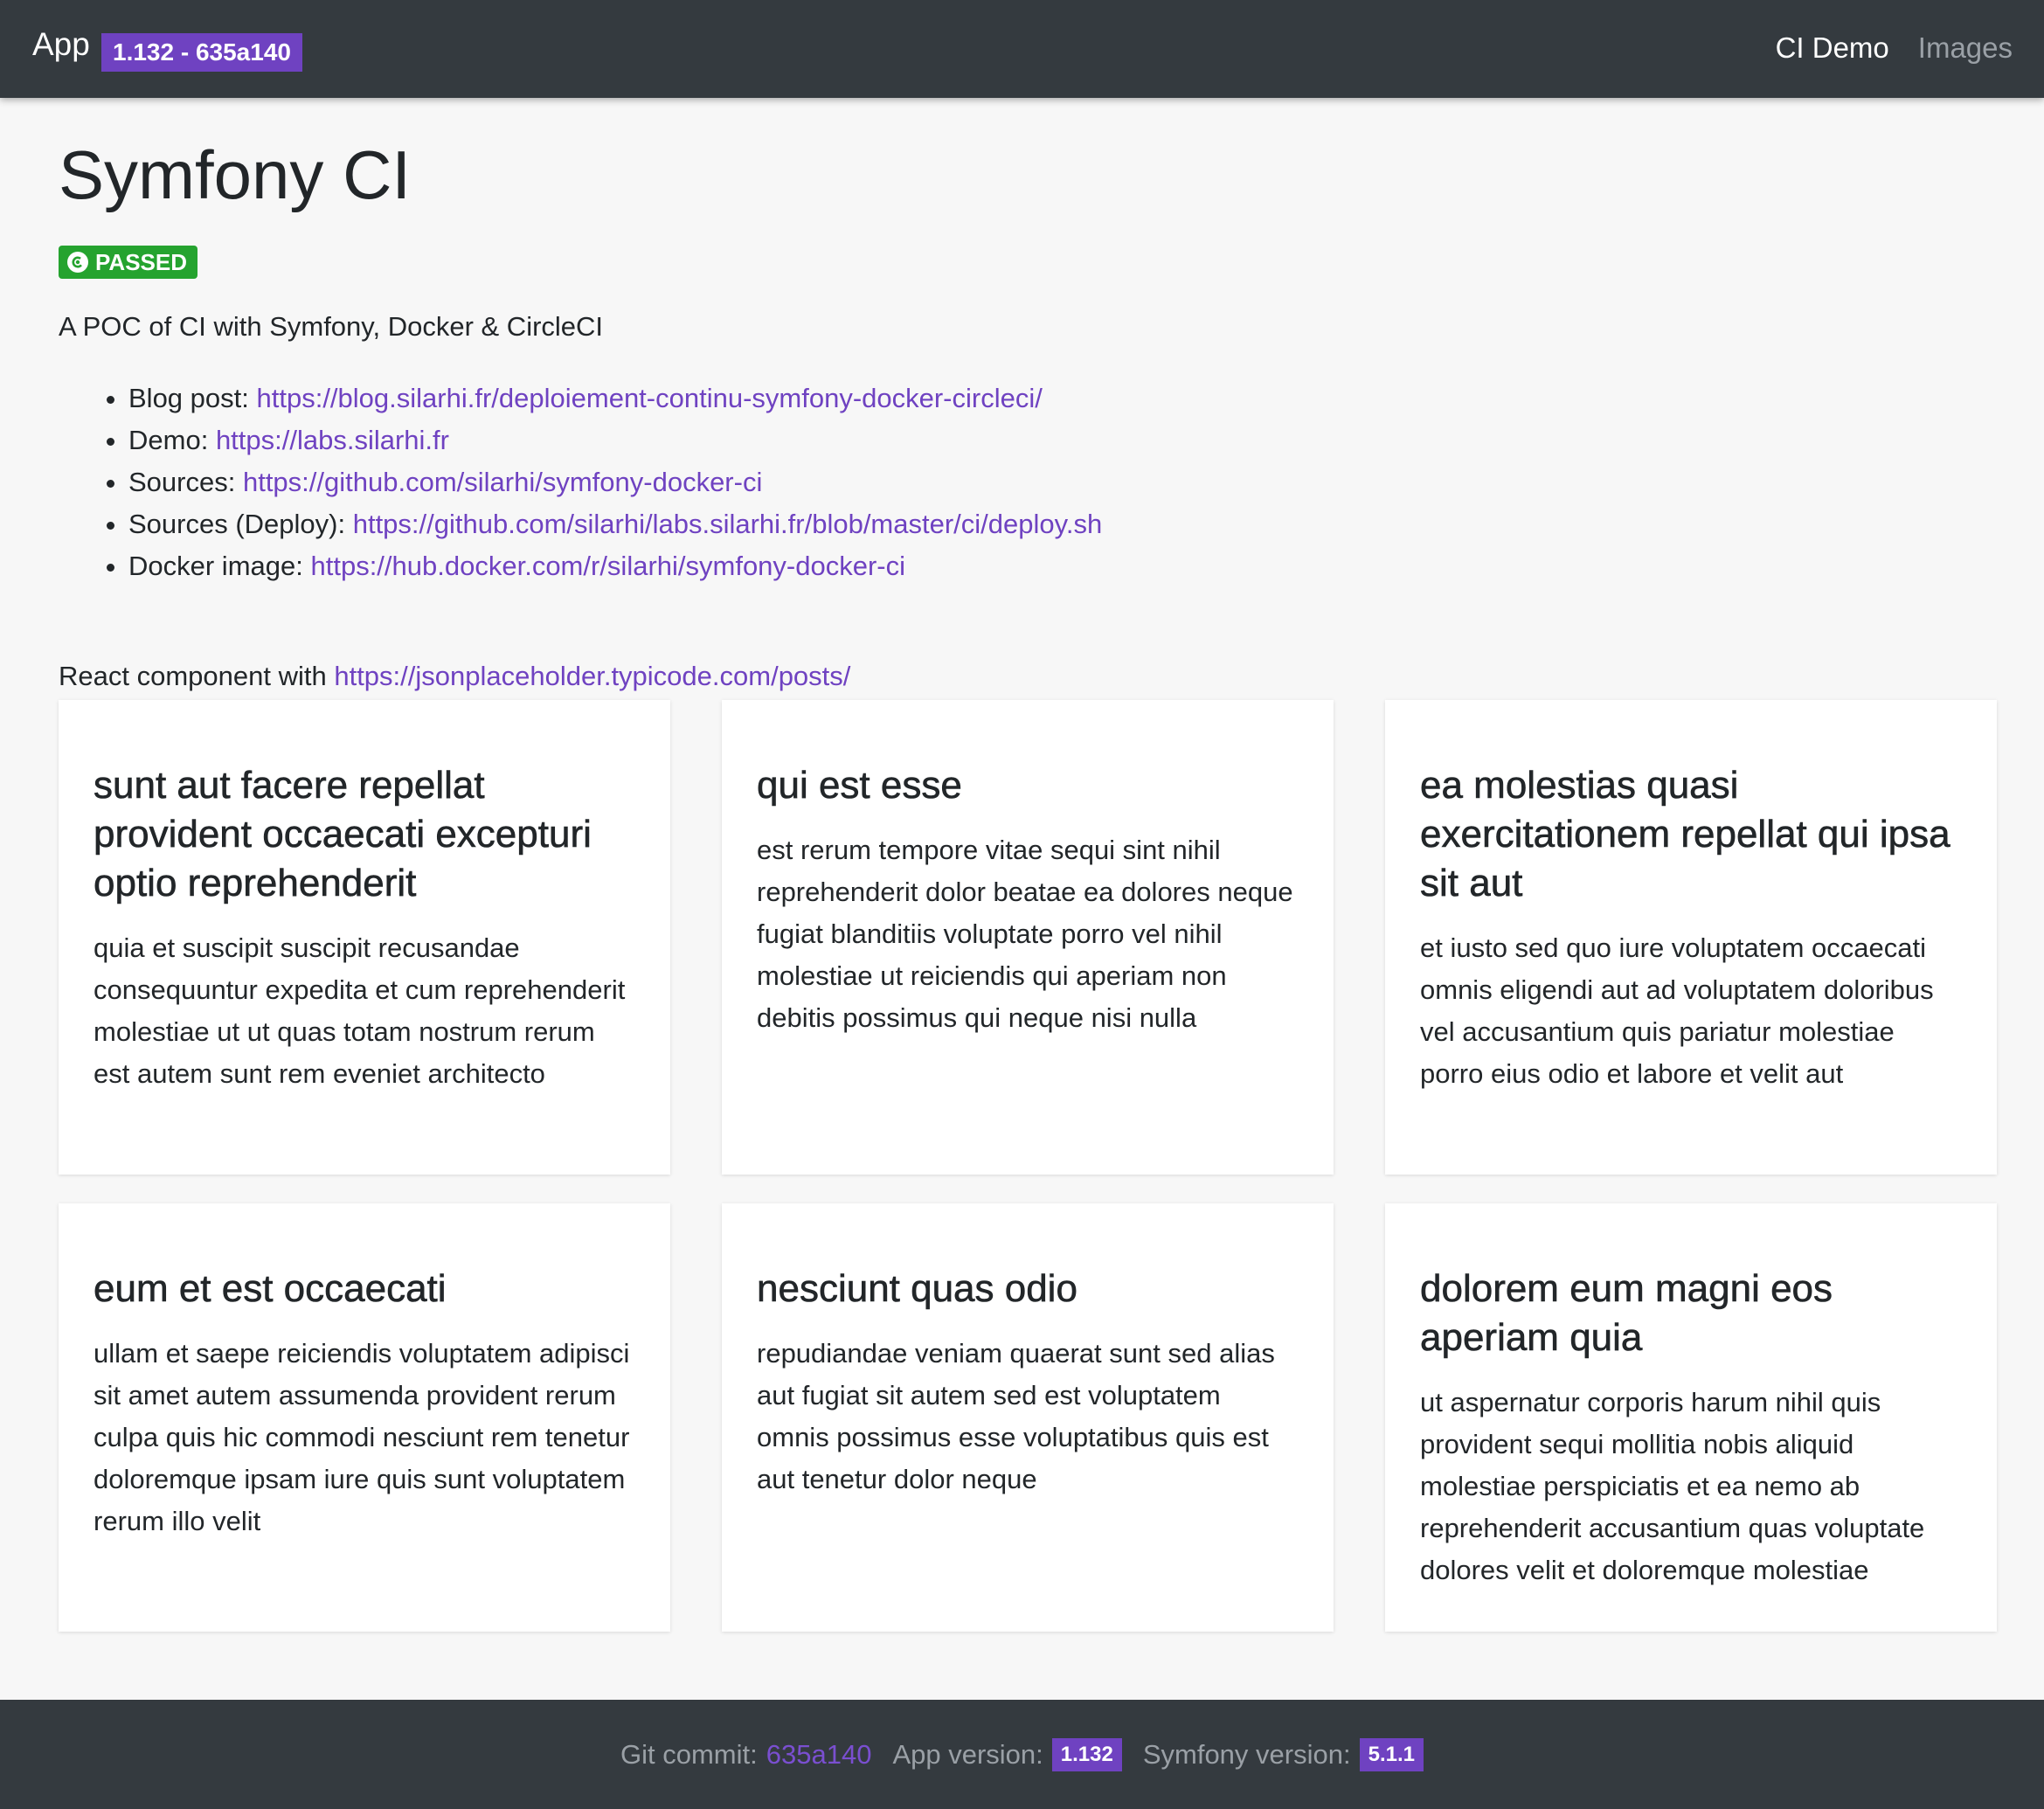 This screenshot has width=2044, height=1809. What do you see at coordinates (859, 785) in the screenshot?
I see `post-title: qui est esse` at bounding box center [859, 785].